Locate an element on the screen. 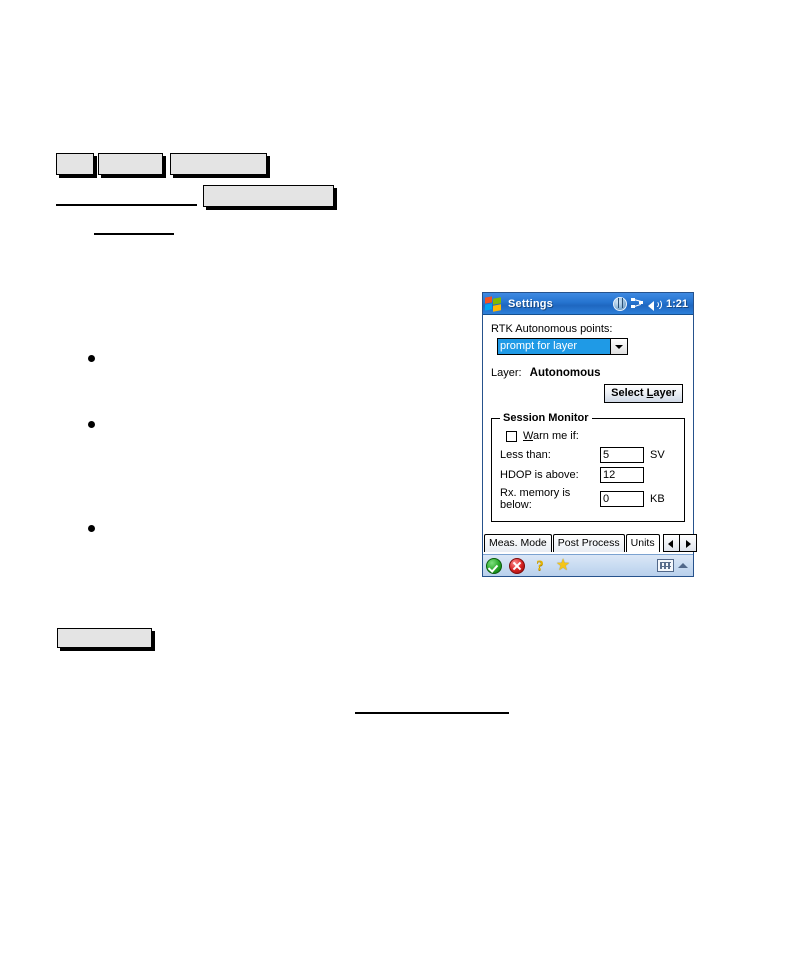 Image resolution: width=786 pixels, height=954 pixels. warn-me-if-checkbox is located at coordinates (511, 436).